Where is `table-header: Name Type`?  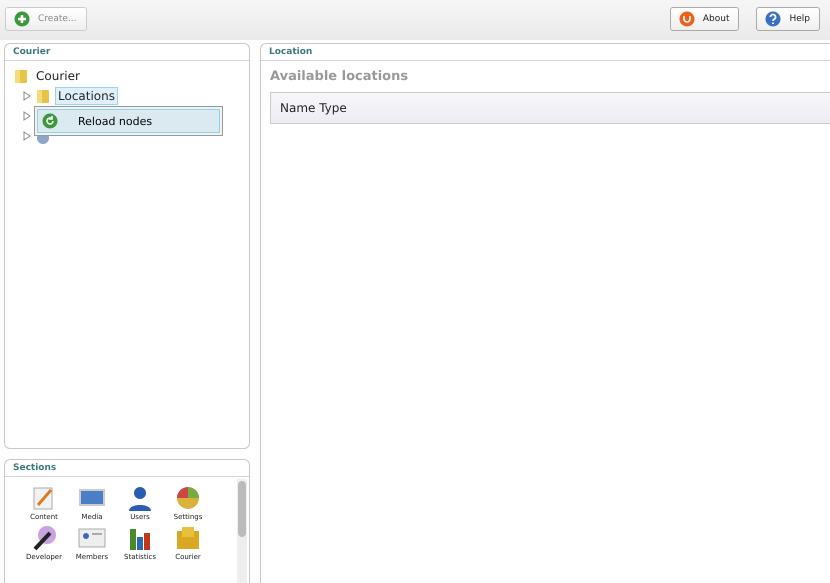 table-header: Name Type is located at coordinates (550, 108).